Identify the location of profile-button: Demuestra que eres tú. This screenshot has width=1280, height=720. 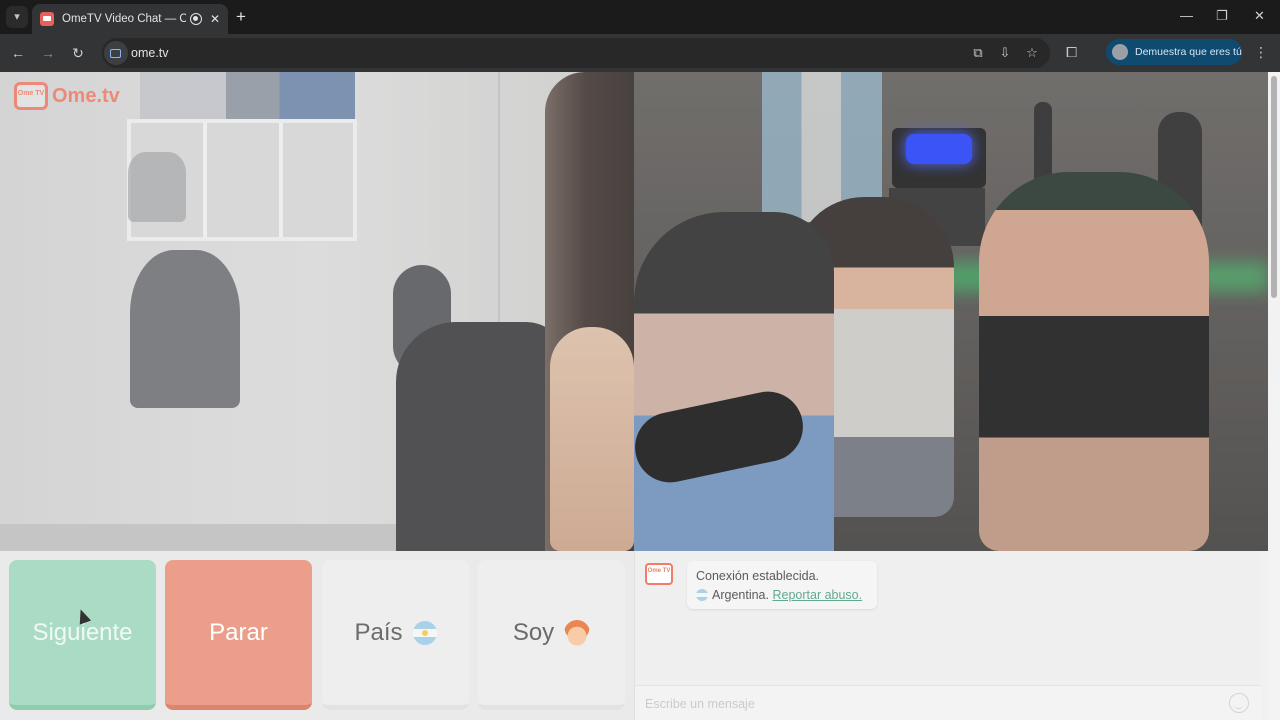
(1174, 52).